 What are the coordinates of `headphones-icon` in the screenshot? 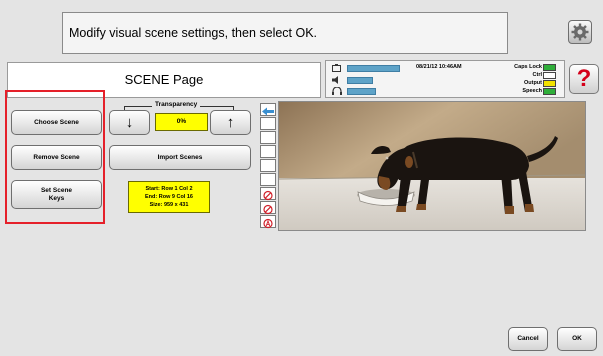 It's located at (337, 91).